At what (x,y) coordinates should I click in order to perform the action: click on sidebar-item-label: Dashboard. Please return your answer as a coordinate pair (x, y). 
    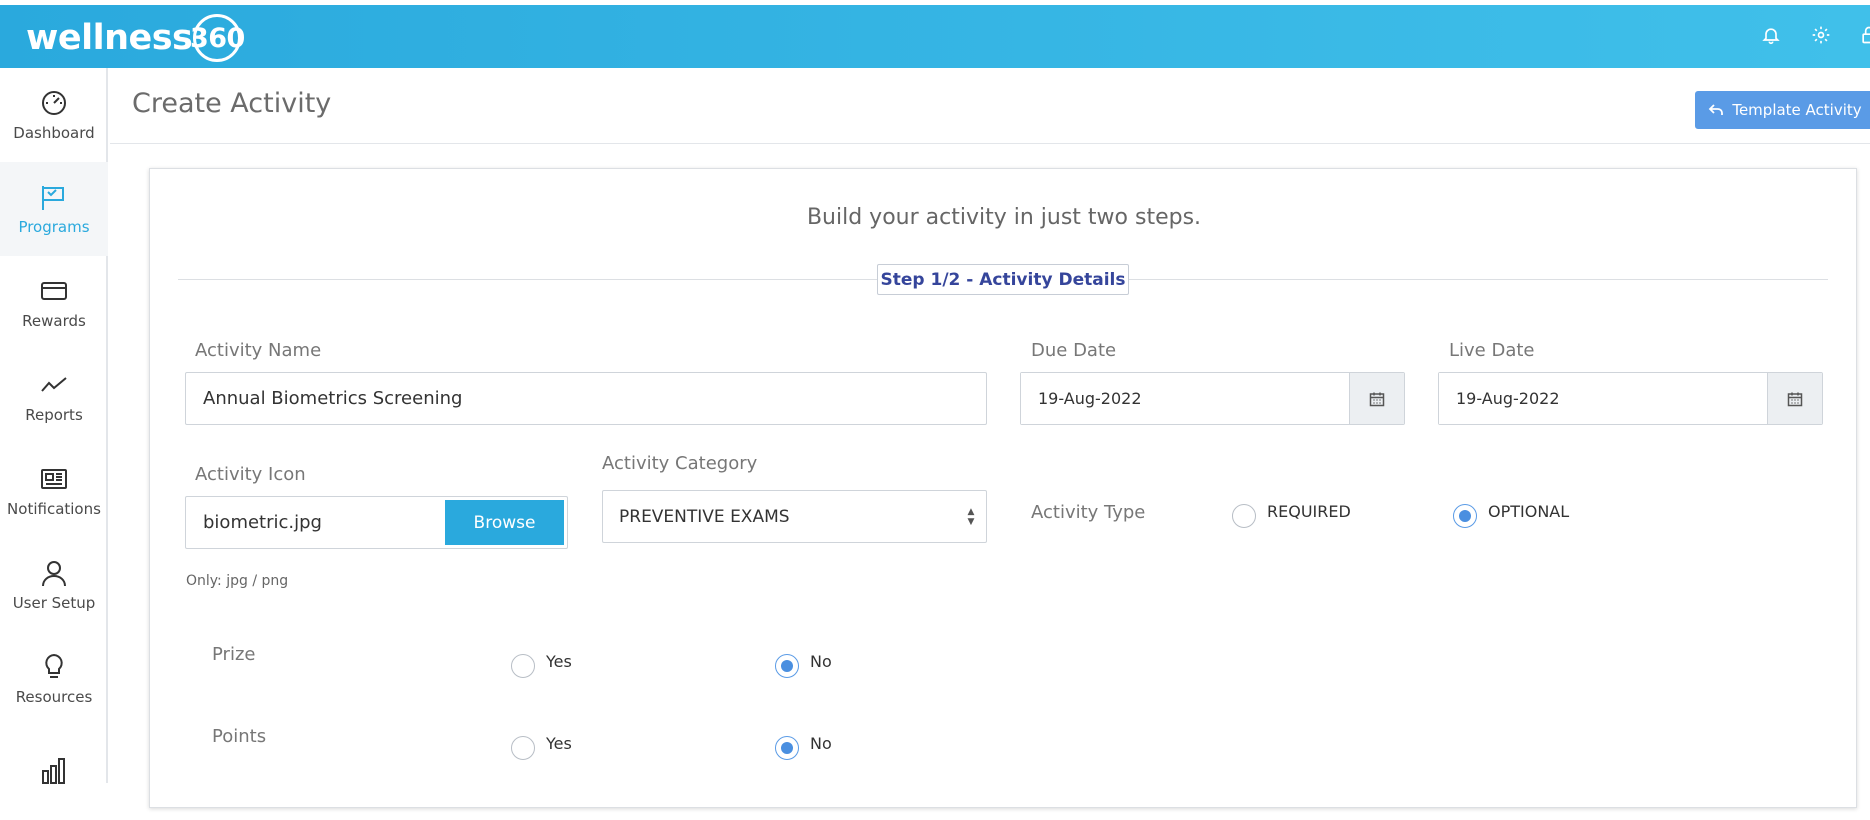
    Looking at the image, I should click on (54, 133).